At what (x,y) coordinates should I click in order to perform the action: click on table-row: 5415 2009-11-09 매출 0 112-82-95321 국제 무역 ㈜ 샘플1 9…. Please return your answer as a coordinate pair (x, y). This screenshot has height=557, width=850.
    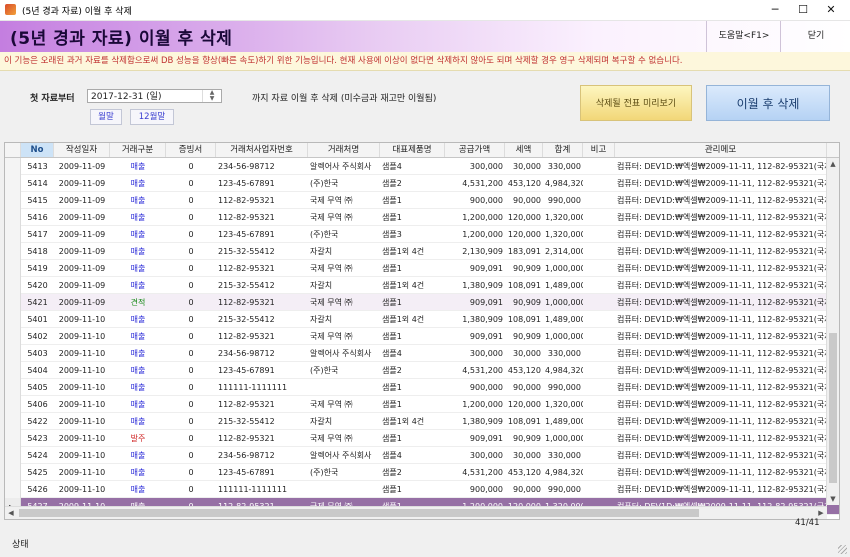
    Looking at the image, I should click on (422, 200).